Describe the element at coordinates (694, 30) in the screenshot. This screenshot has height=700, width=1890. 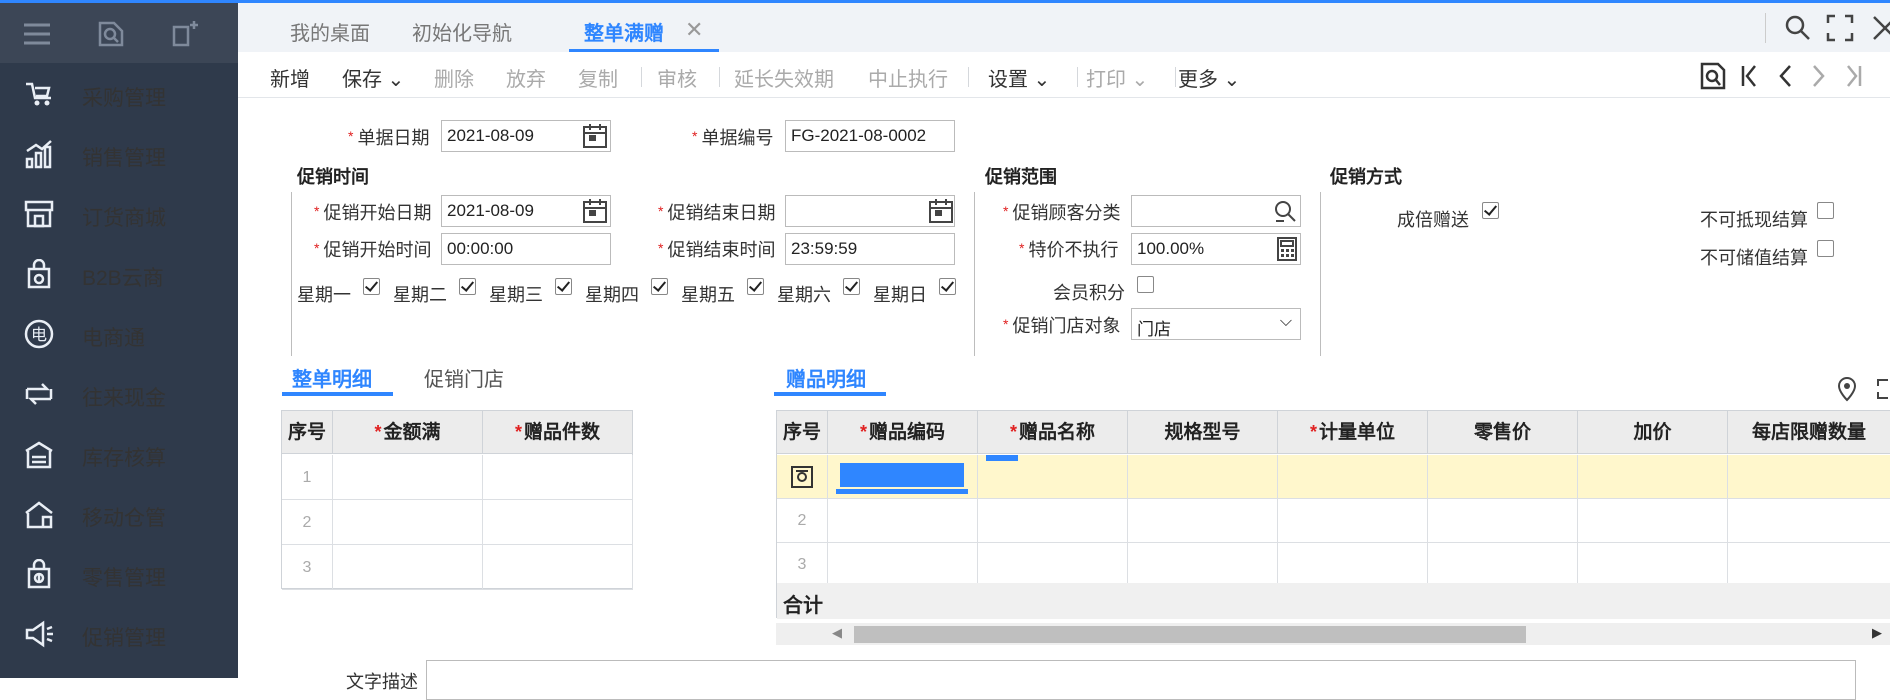
I see `tab-close-icon: ✕` at that location.